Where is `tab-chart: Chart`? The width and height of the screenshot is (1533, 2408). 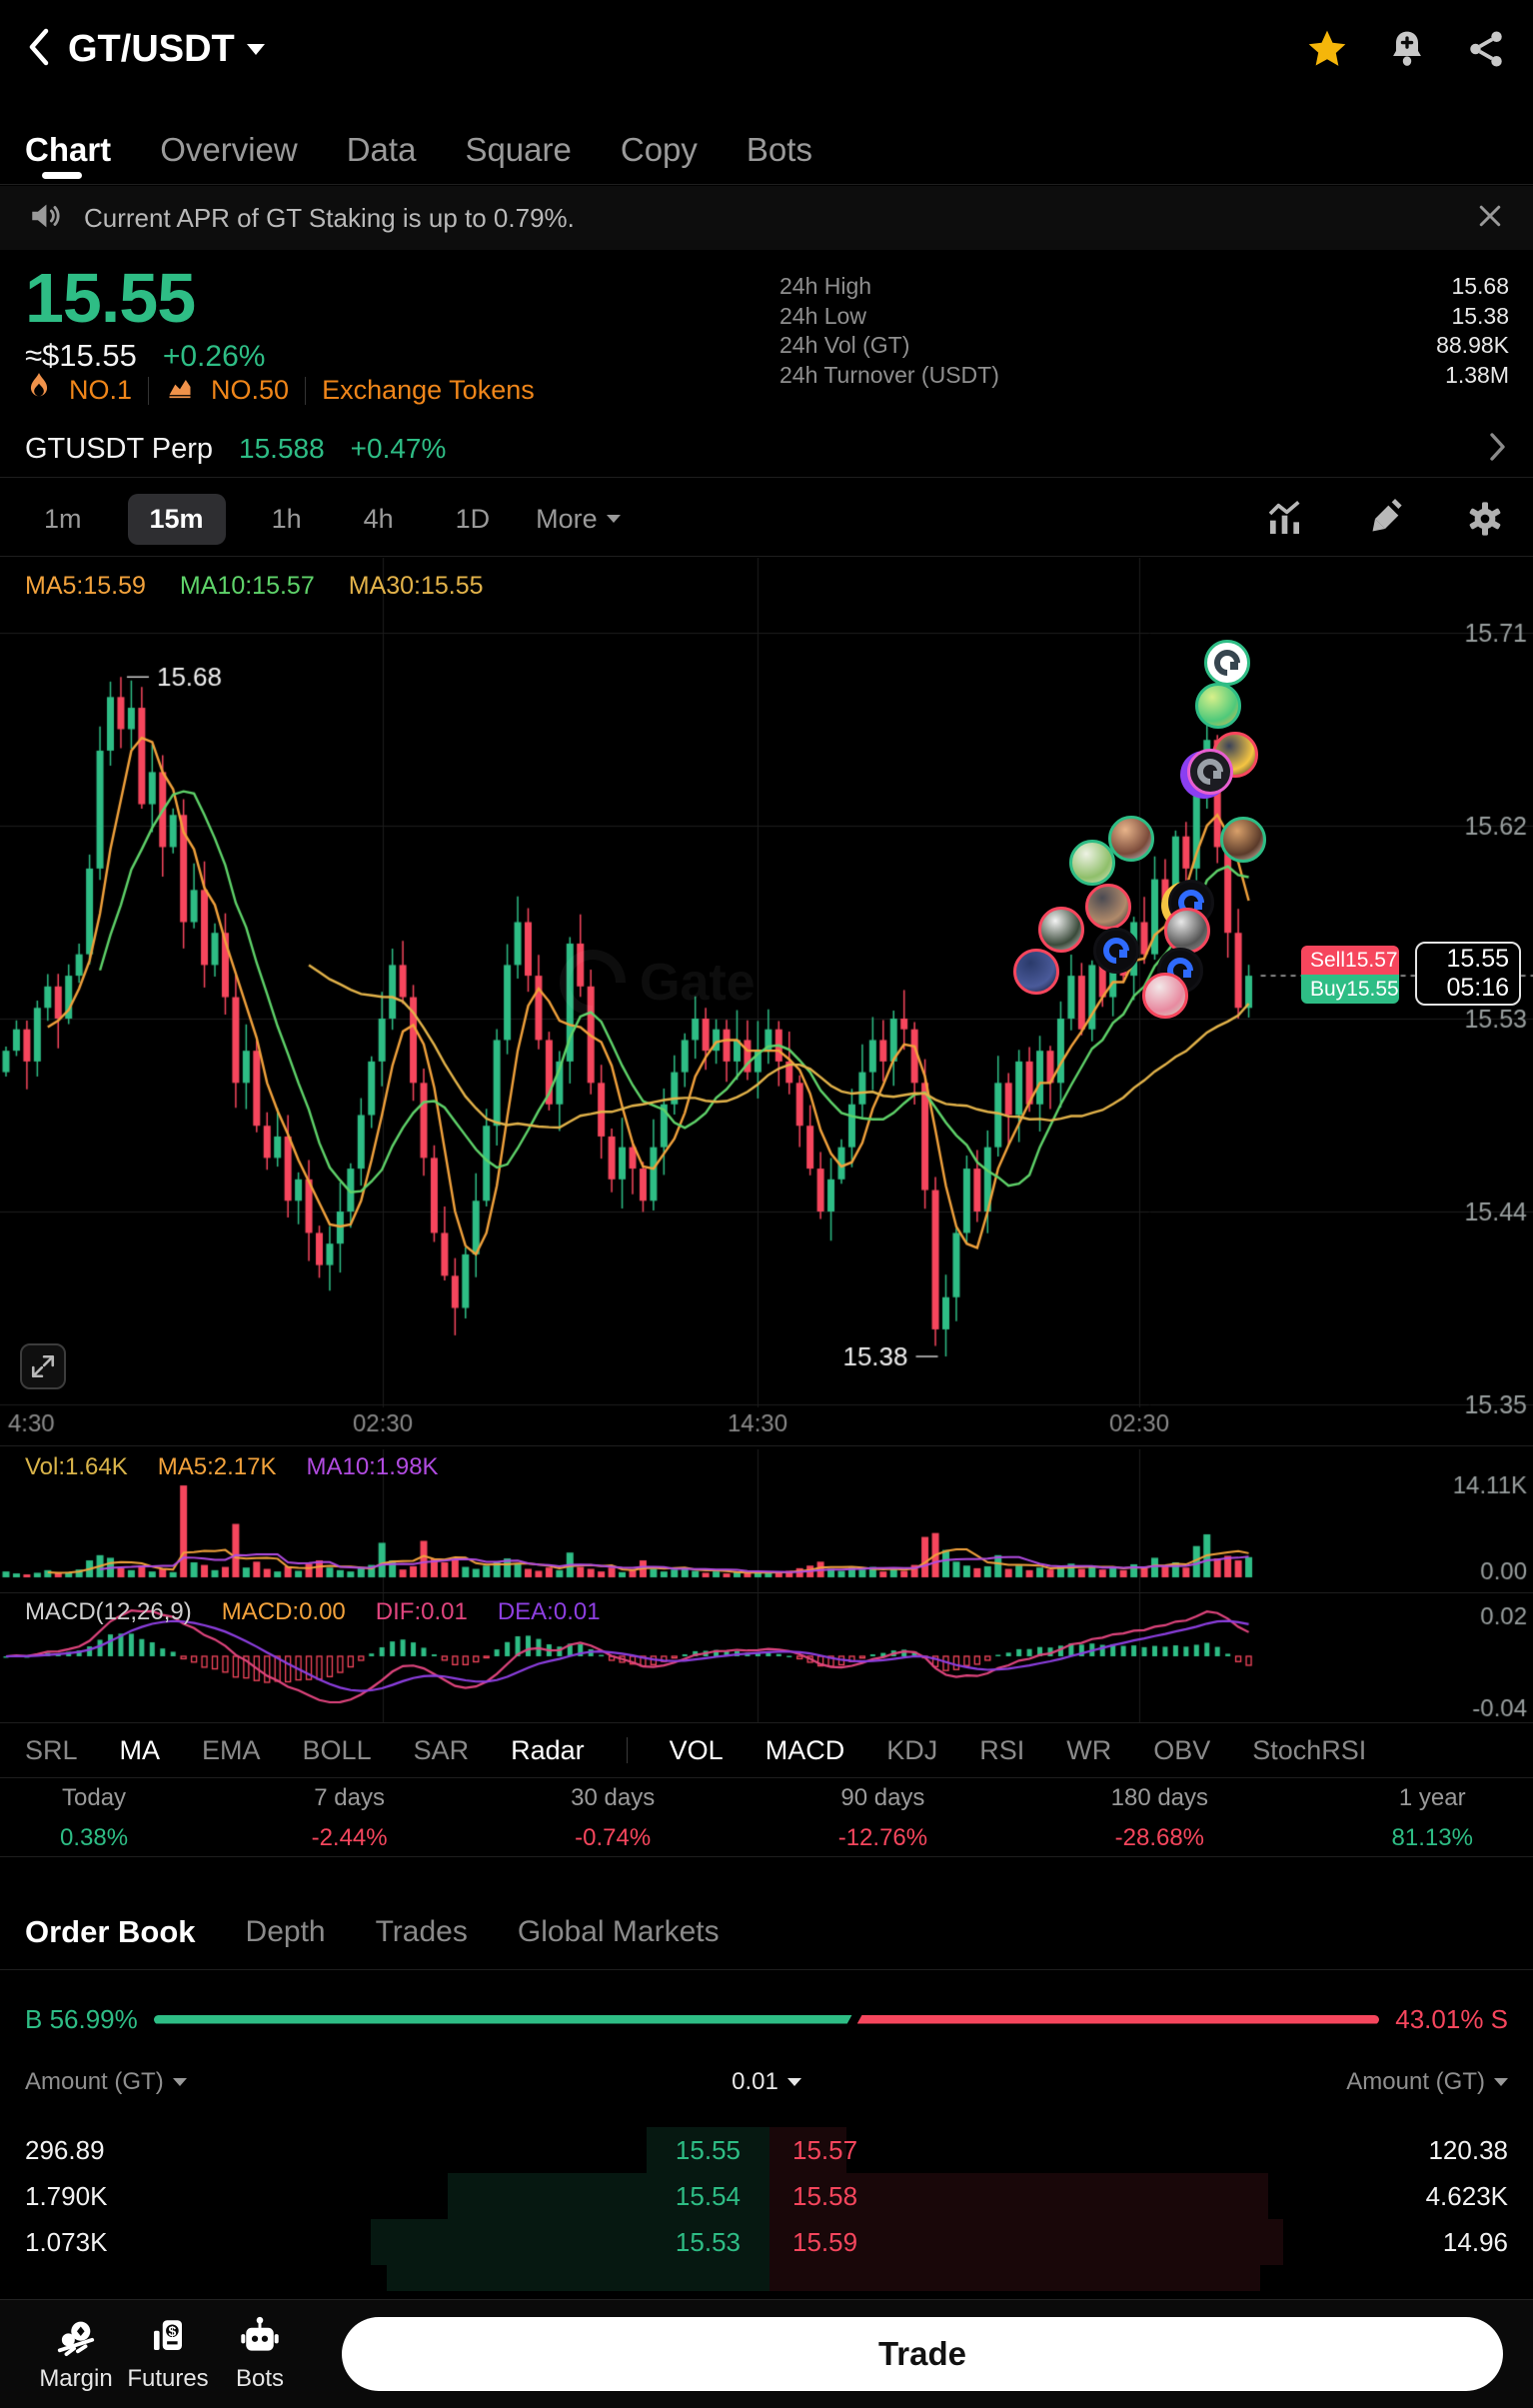
tab-chart: Chart is located at coordinates (68, 150).